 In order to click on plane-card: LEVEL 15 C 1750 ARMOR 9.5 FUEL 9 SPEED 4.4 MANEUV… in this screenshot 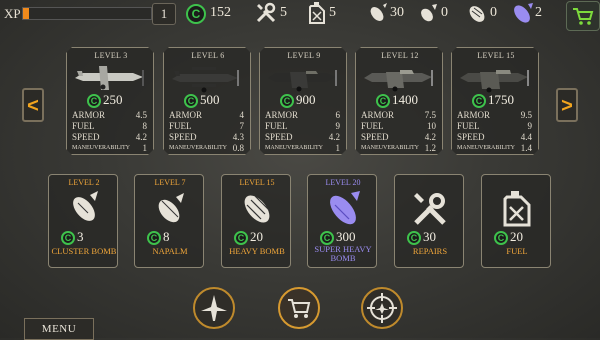, I will do `click(495, 101)`.